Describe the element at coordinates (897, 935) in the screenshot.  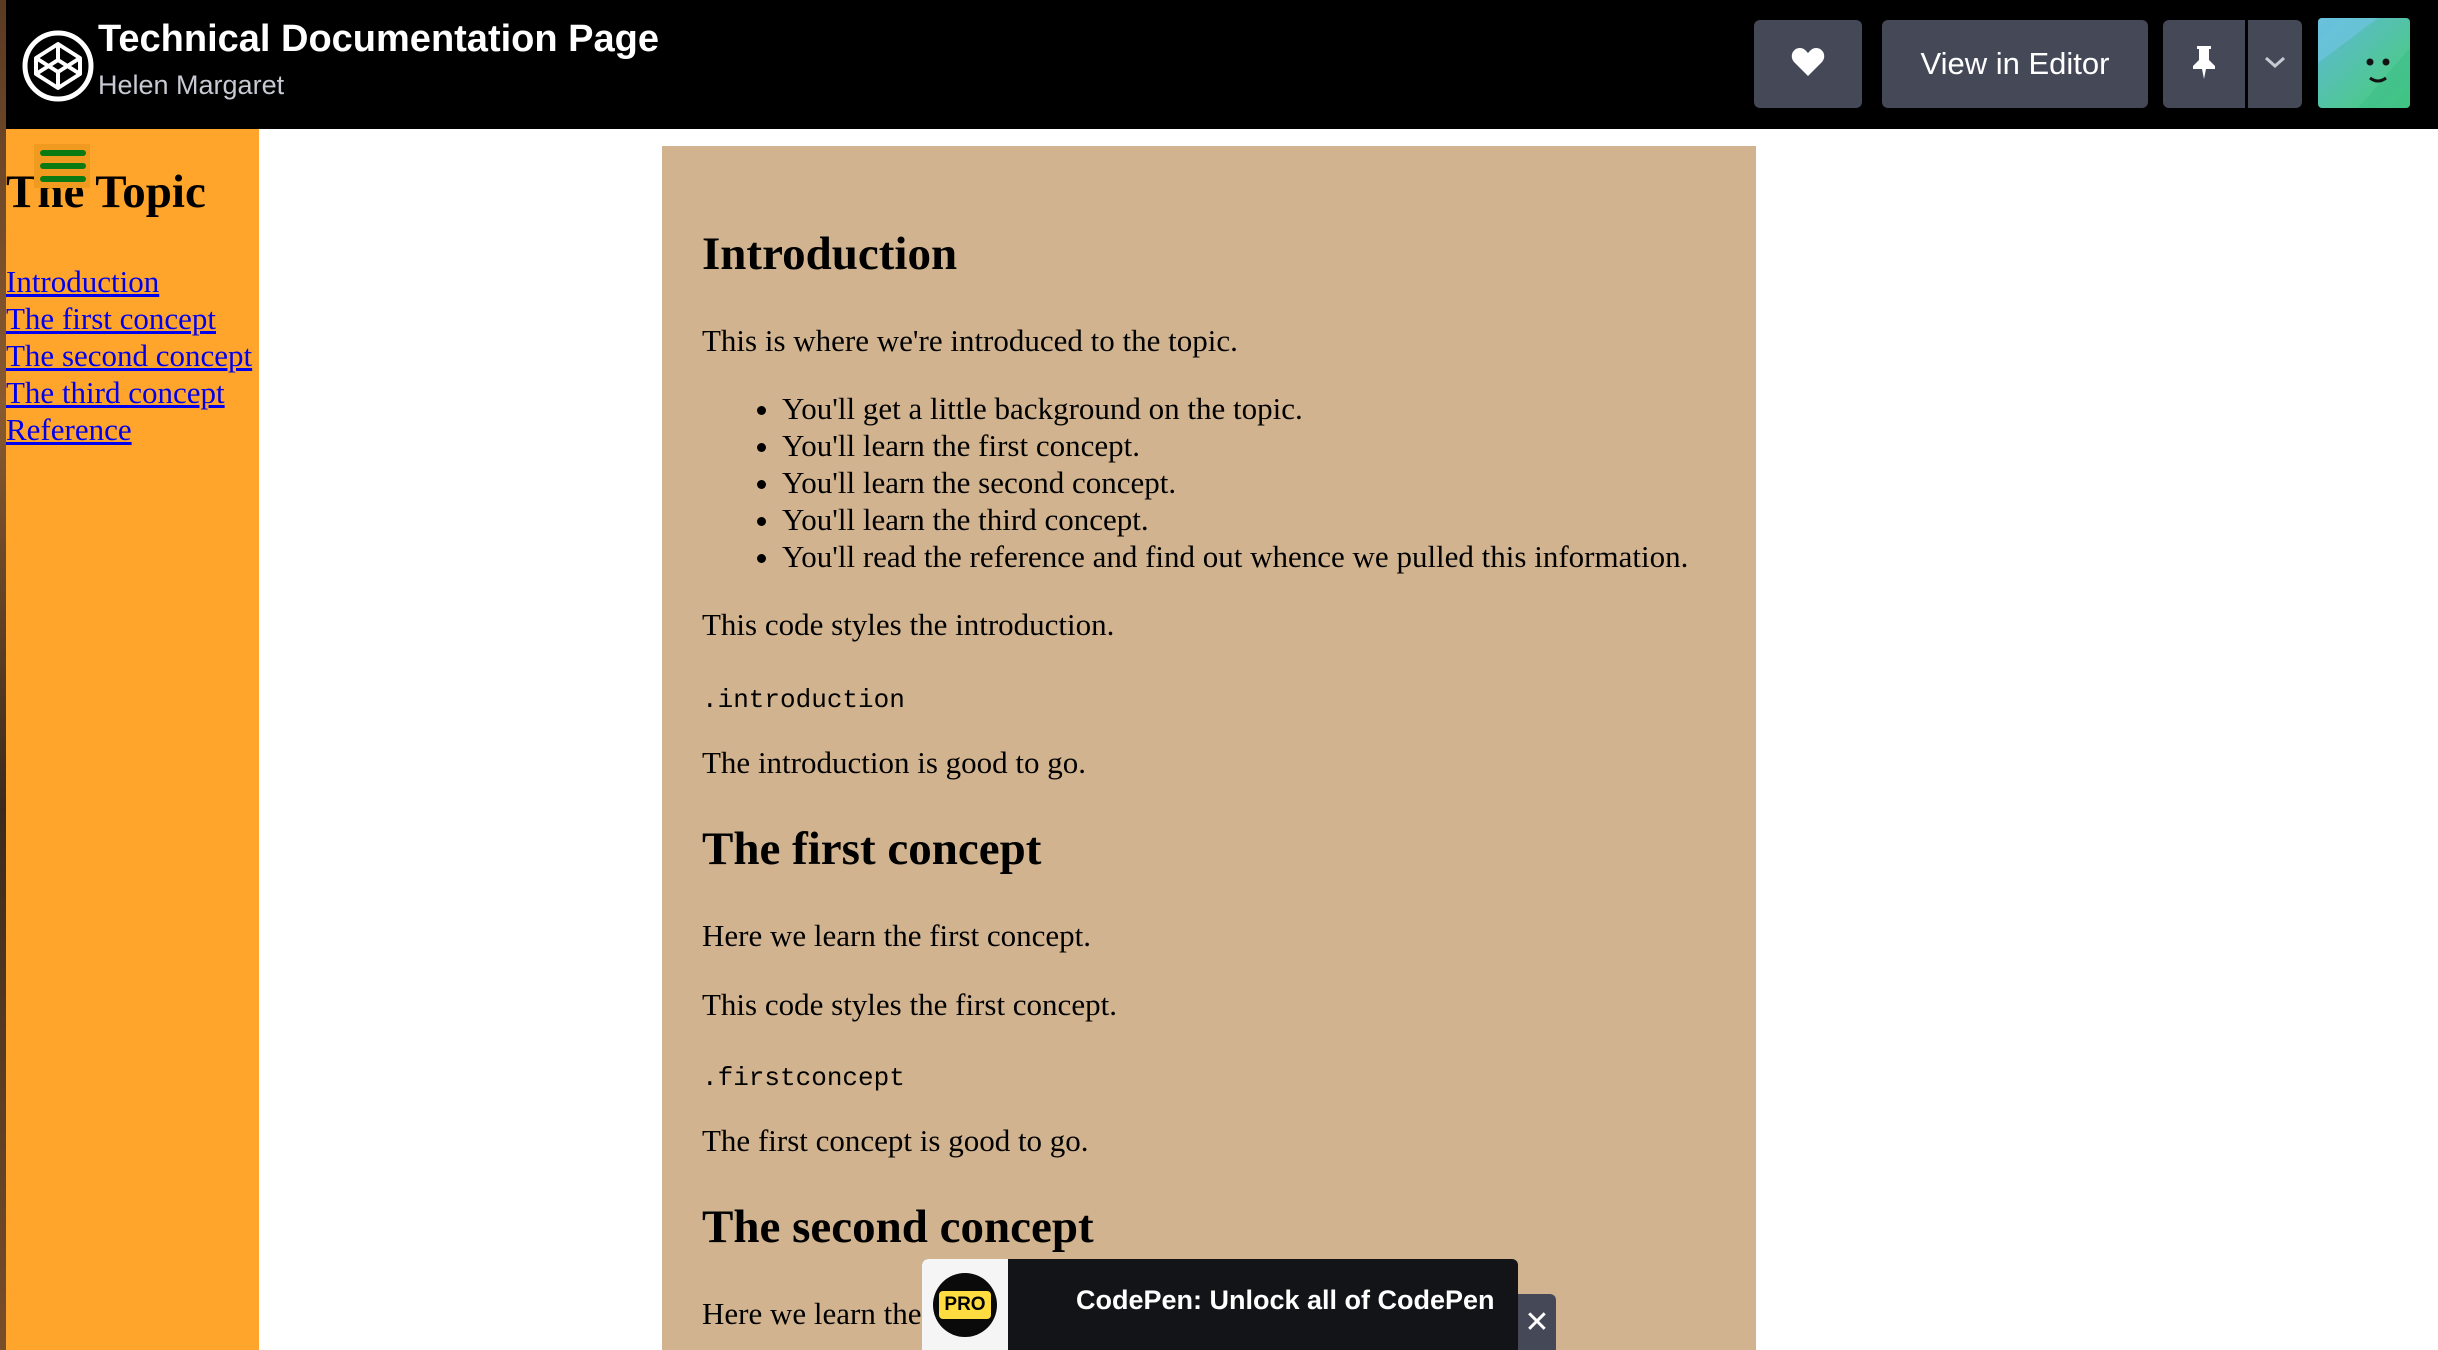
I see `first-concept-text: Here we learn the first concept.` at that location.